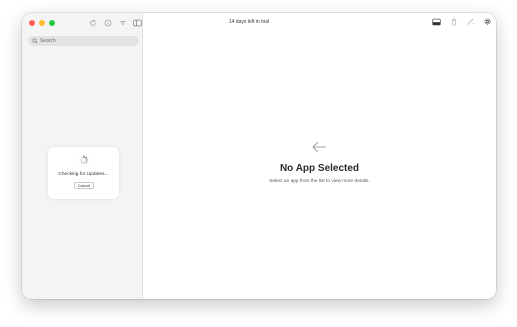 The width and height of the screenshot is (517, 327). I want to click on minimize-window-button, so click(42, 23).